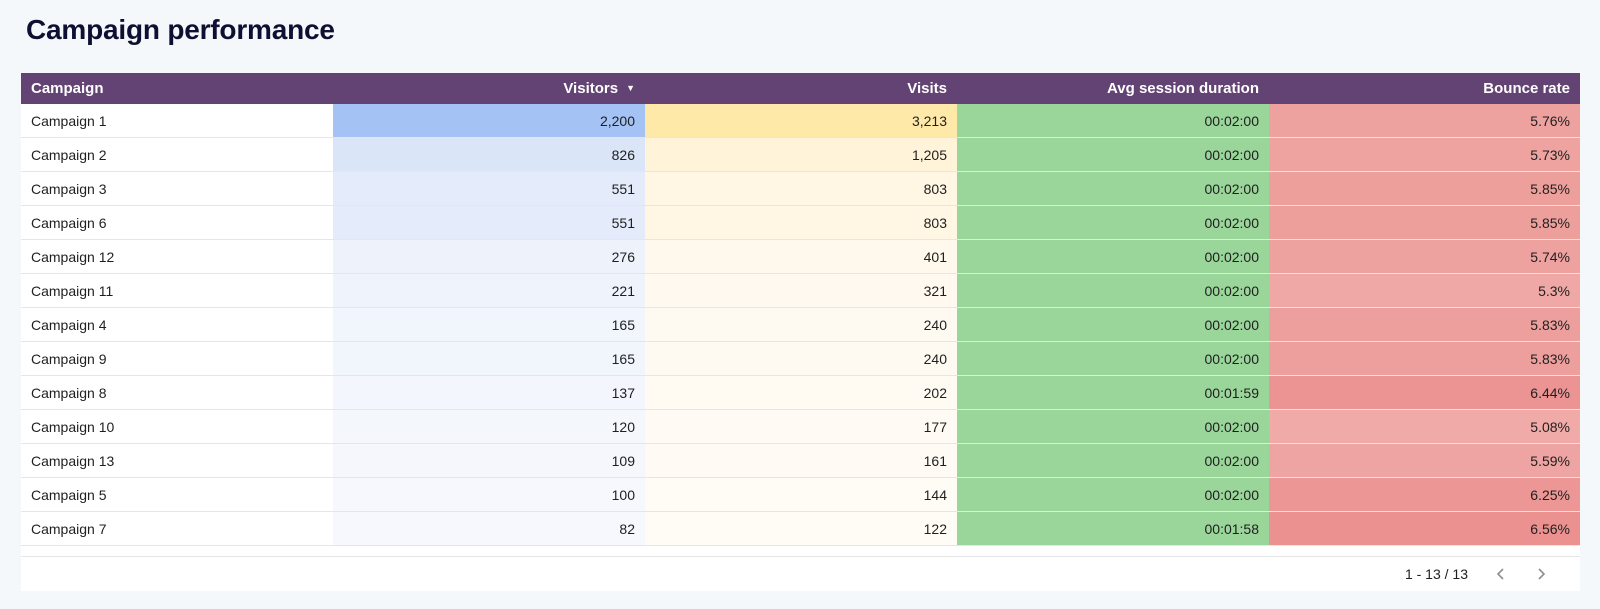 The height and width of the screenshot is (609, 1600). I want to click on chevron-right-icon, so click(1542, 574).